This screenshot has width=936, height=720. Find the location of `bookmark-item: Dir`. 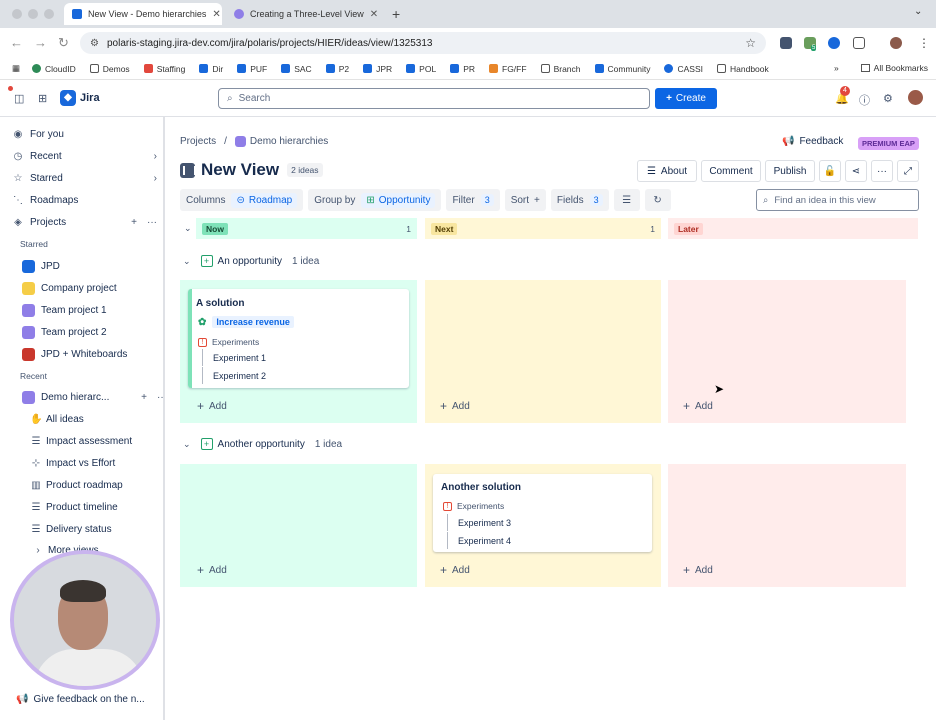

bookmark-item: Dir is located at coordinates (211, 69).